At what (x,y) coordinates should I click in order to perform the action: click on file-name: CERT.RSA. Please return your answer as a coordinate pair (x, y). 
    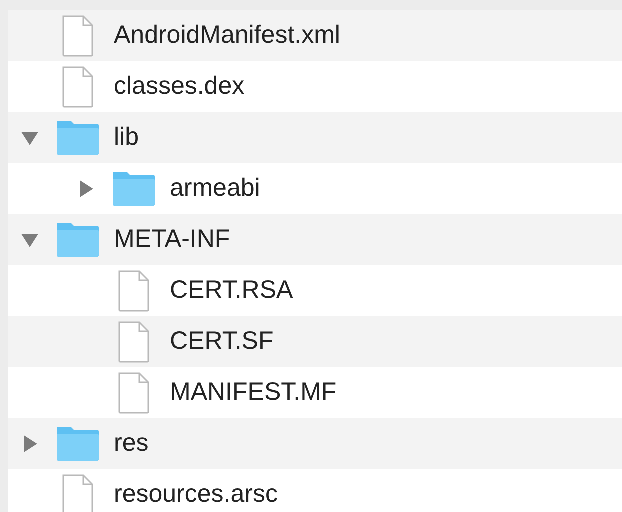
    Looking at the image, I should click on (232, 290).